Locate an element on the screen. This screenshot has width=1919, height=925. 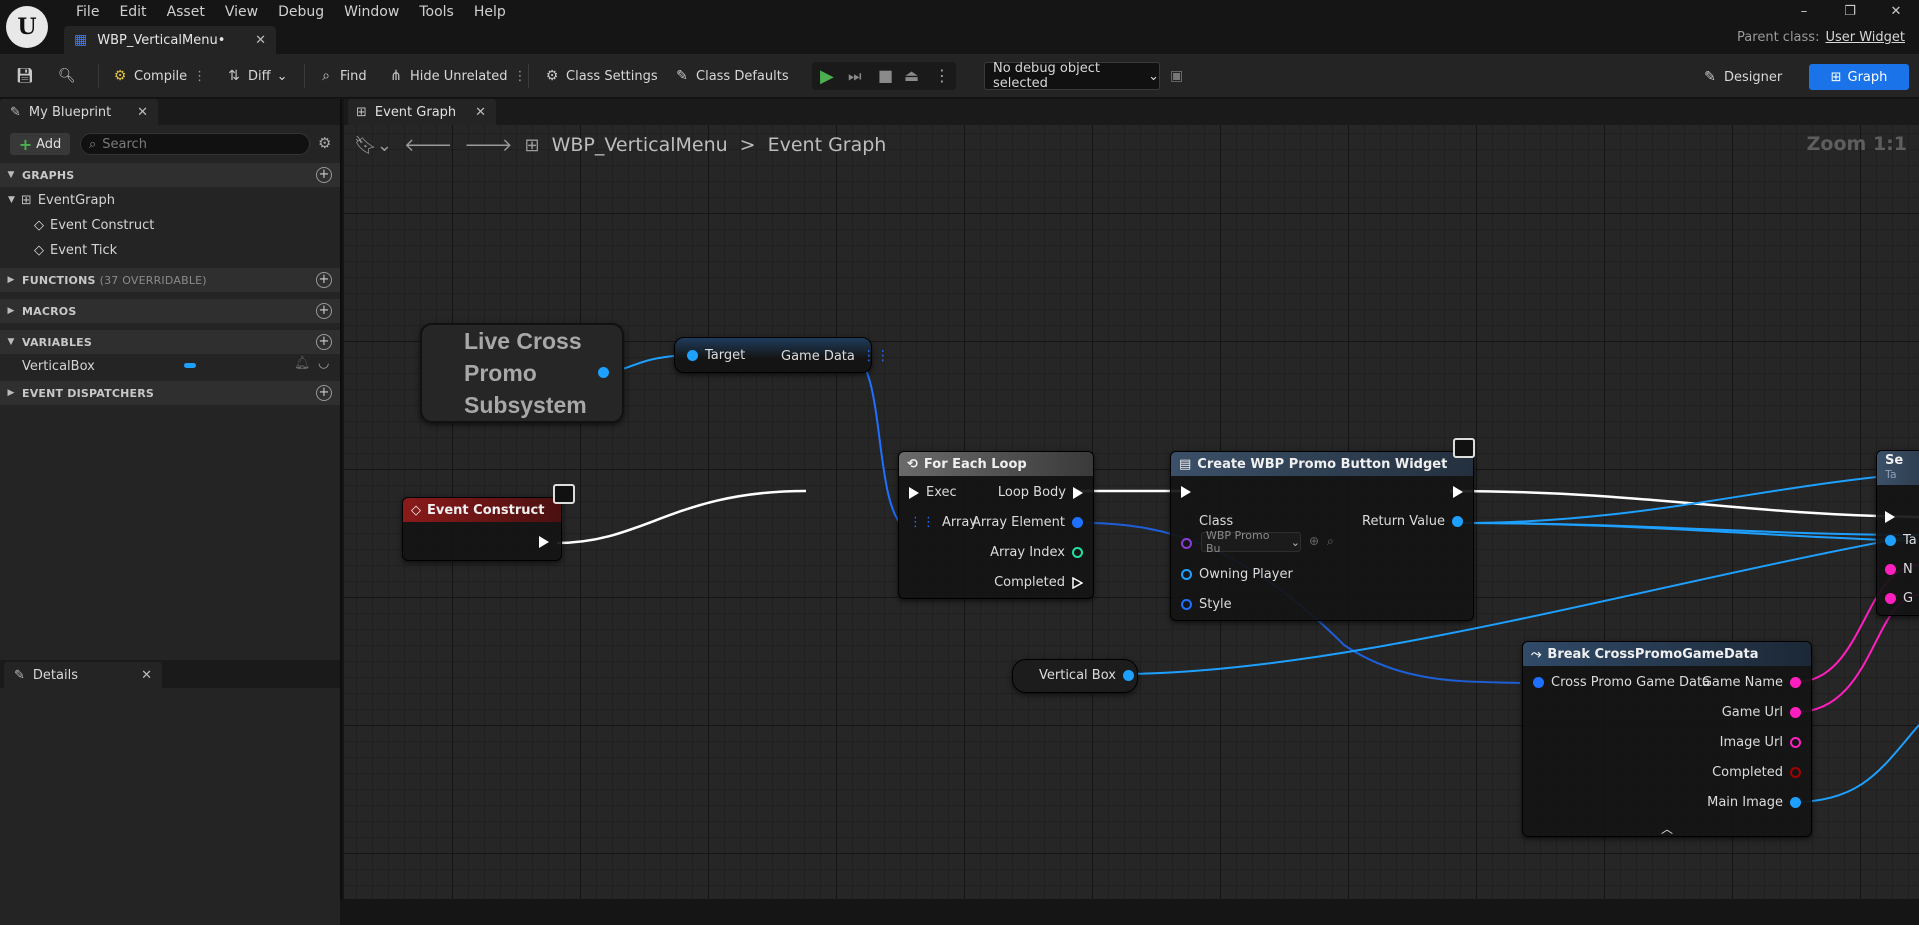
add-macro-icon: + is located at coordinates (324, 311).